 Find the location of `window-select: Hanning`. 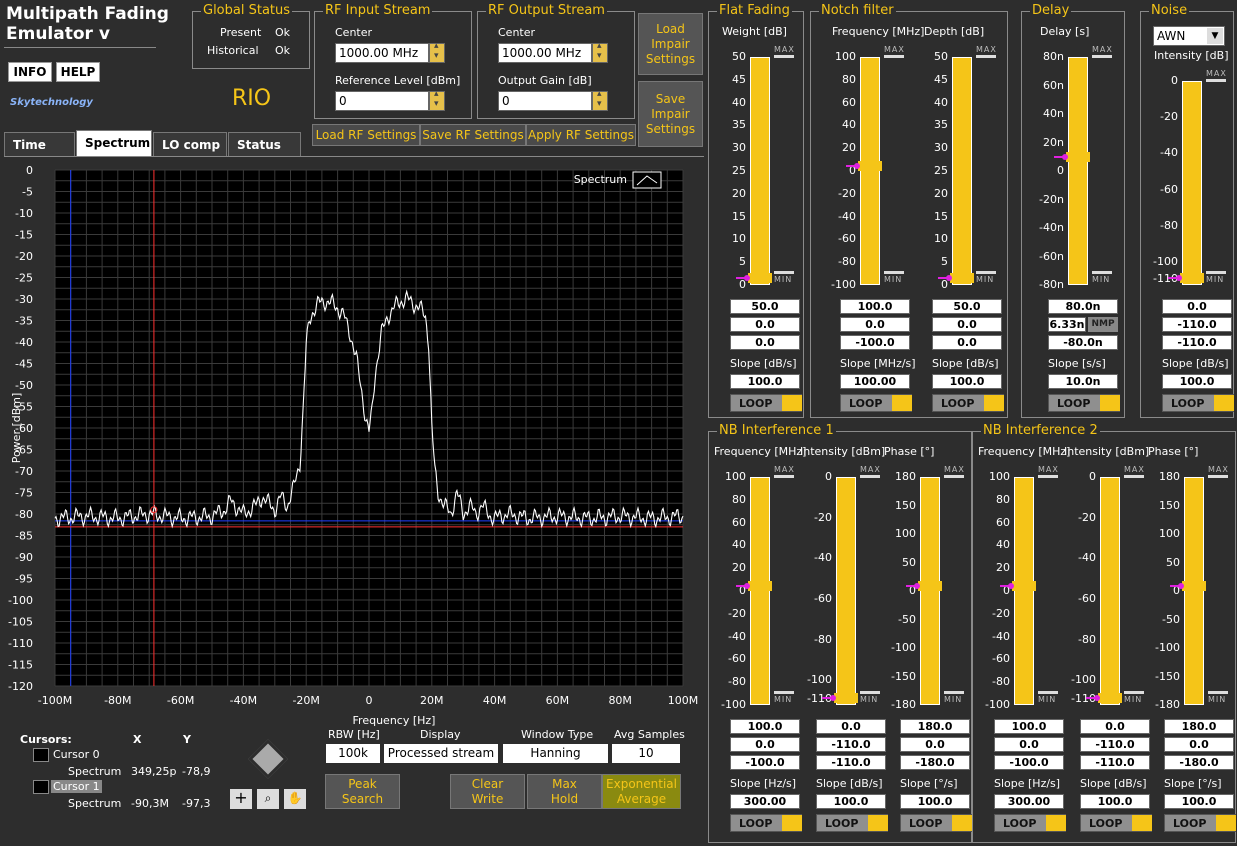

window-select: Hanning is located at coordinates (555, 753).